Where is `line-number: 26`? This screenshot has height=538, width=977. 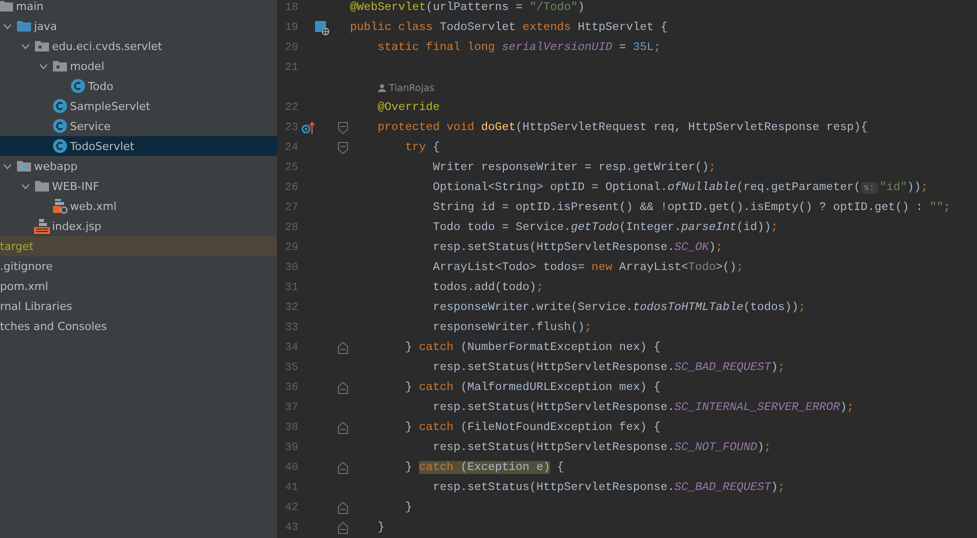
line-number: 26 is located at coordinates (292, 188).